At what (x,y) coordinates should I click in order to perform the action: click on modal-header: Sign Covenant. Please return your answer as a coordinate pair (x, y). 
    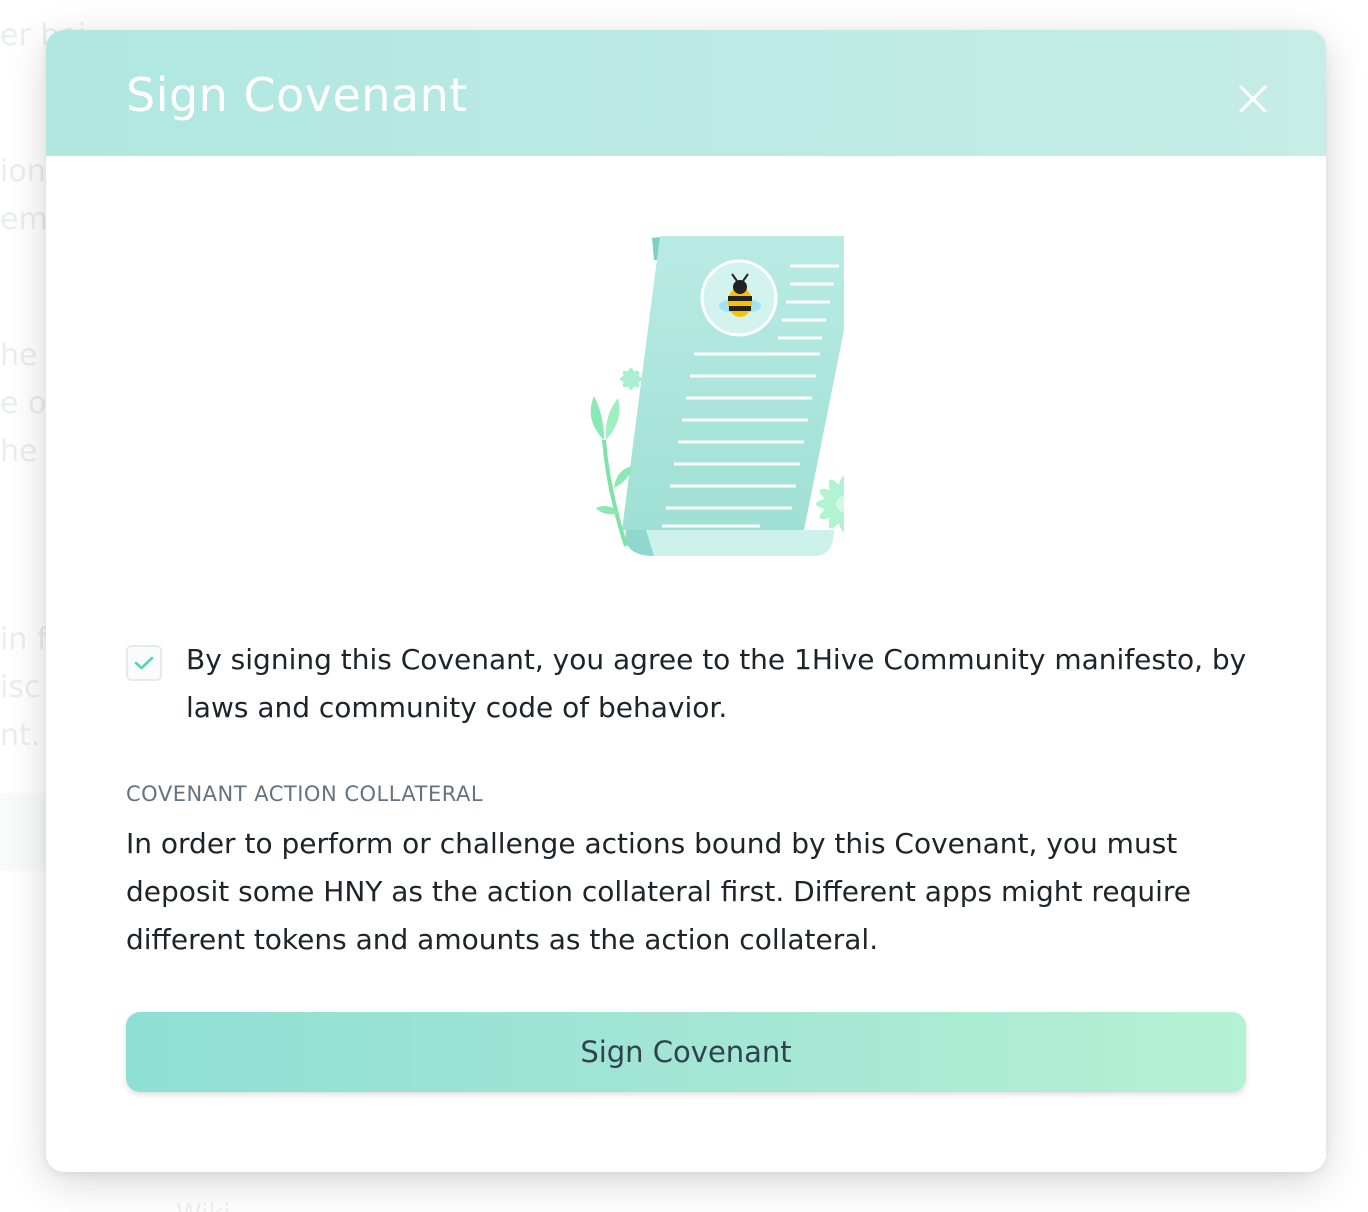
    Looking at the image, I should click on (686, 93).